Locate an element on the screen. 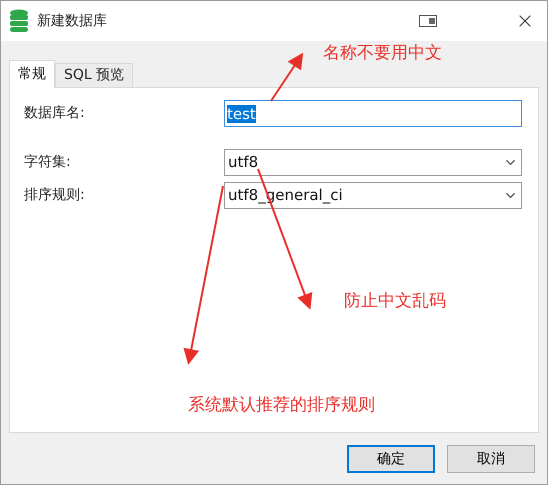 The height and width of the screenshot is (485, 548). field-value: test is located at coordinates (241, 113).